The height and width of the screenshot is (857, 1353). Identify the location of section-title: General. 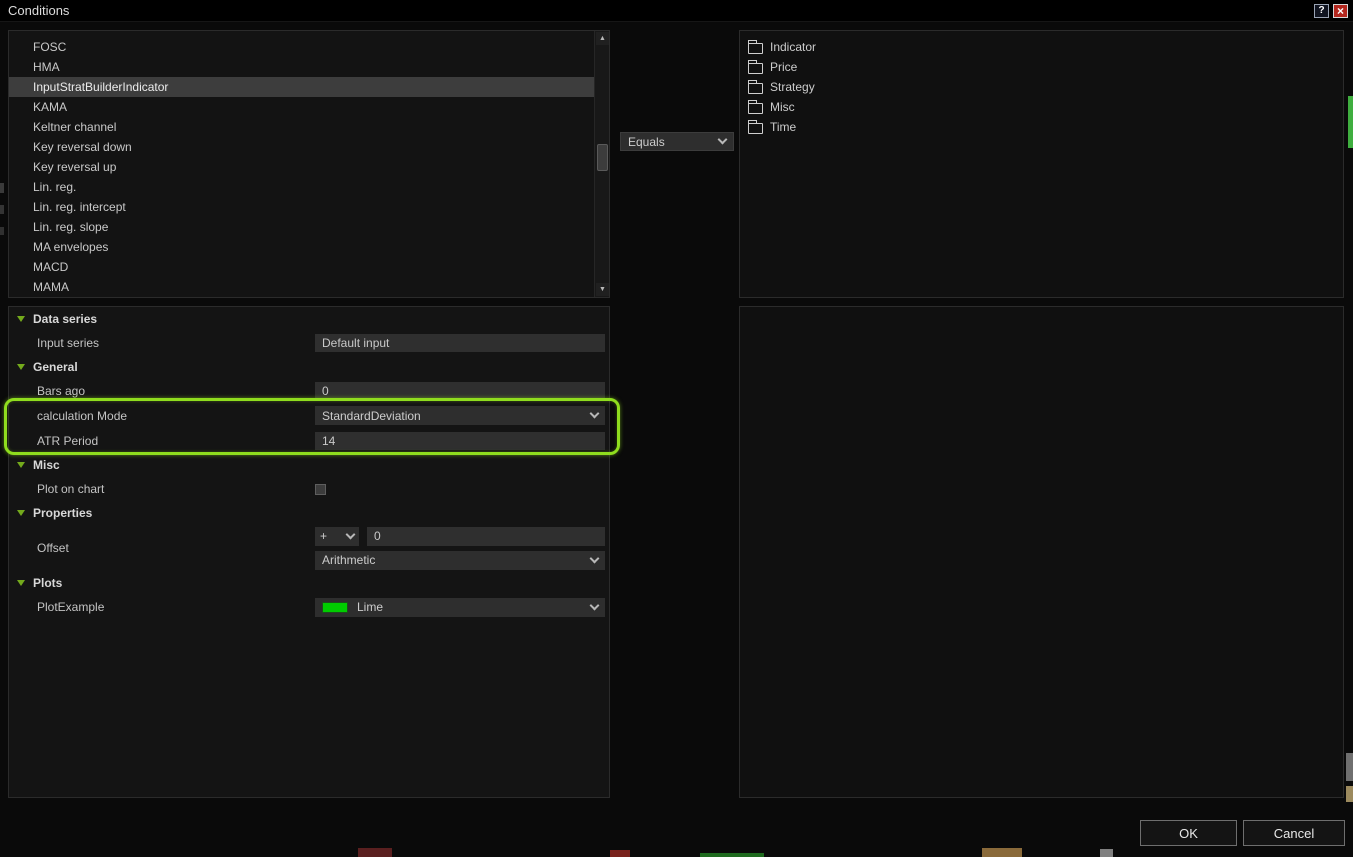
(55, 367).